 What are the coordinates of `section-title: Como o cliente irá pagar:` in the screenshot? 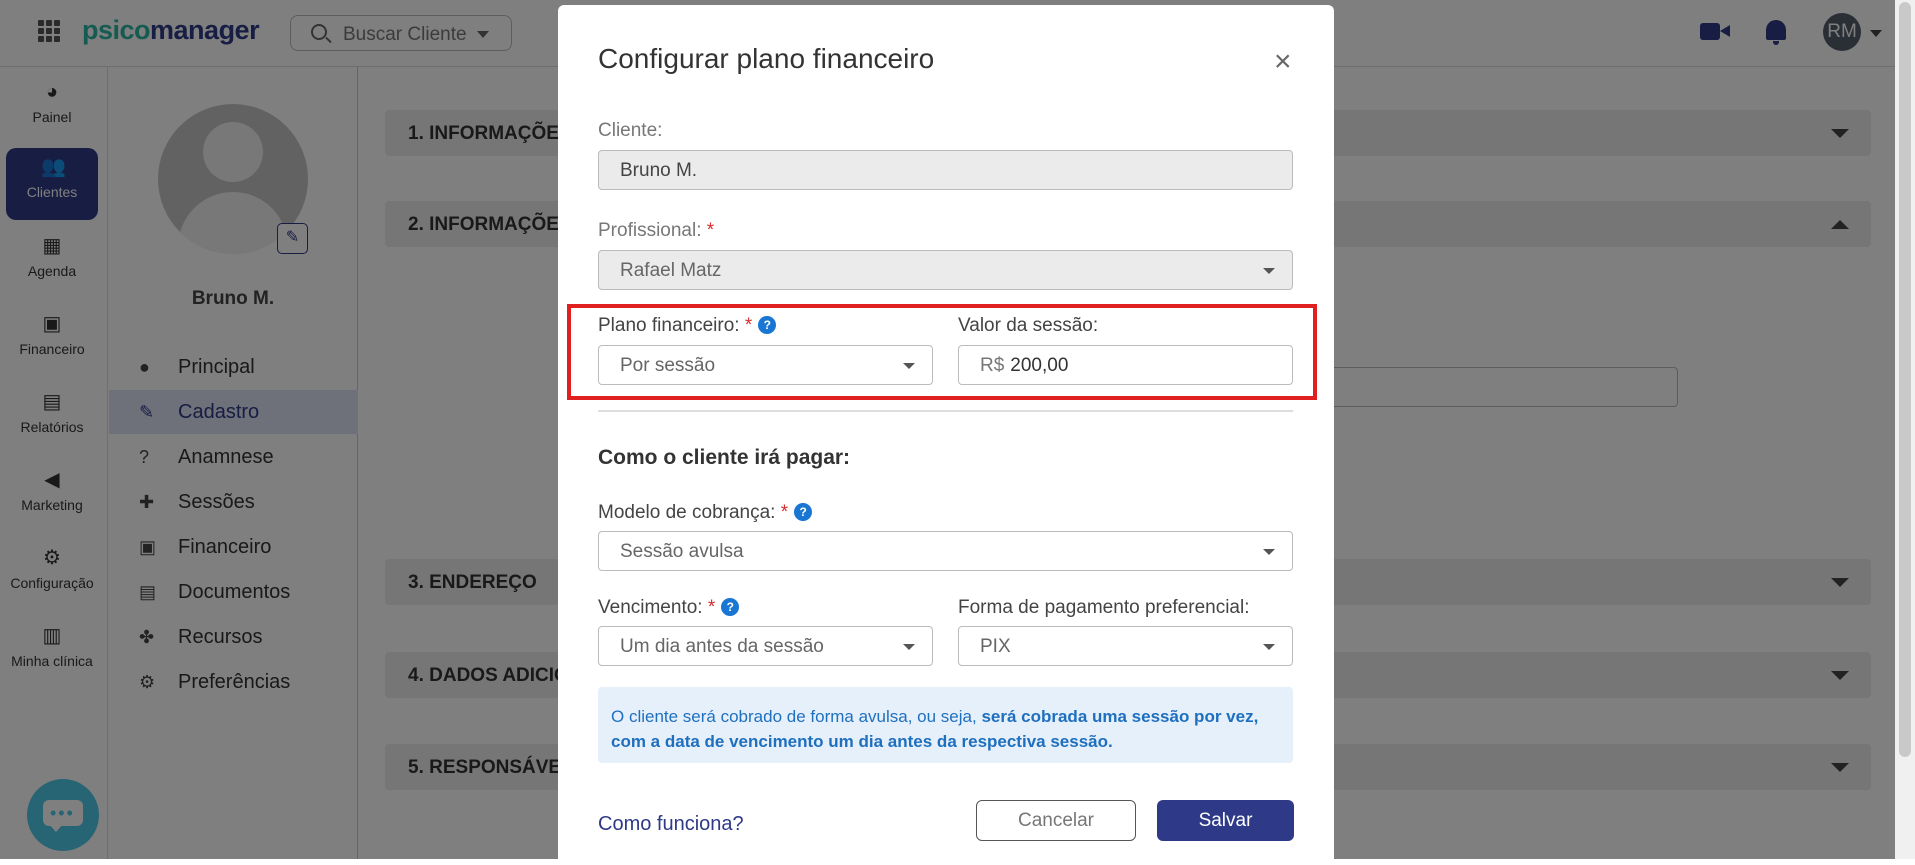 It's located at (724, 457).